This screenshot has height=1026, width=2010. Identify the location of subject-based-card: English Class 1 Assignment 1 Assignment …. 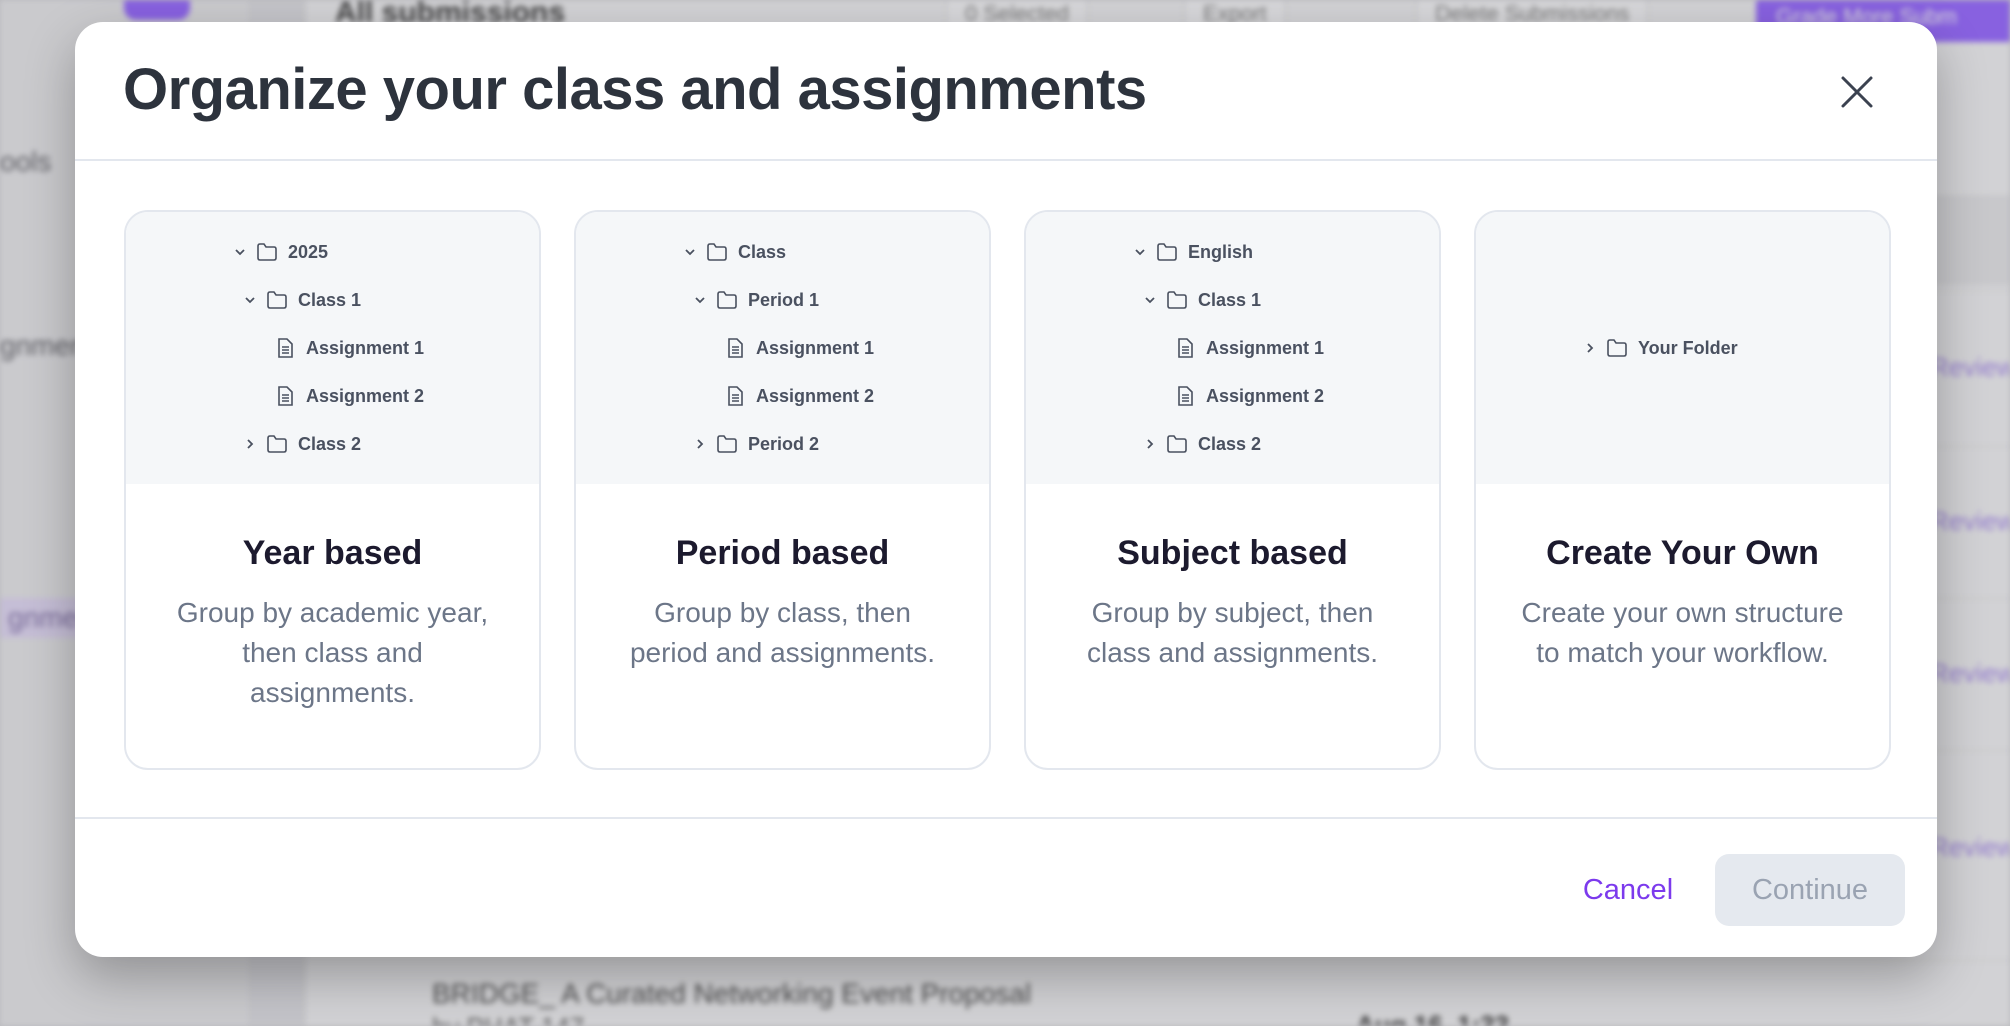
(1232, 490).